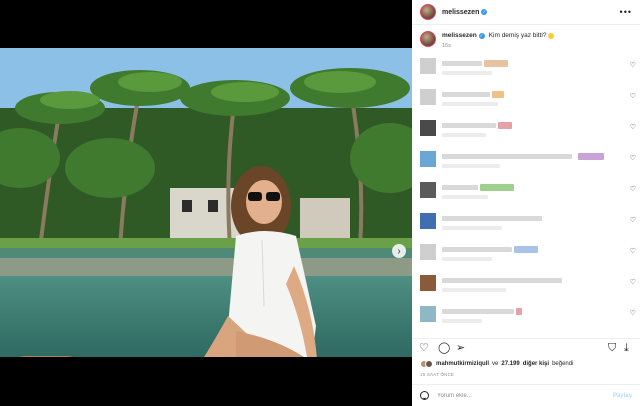 This screenshot has width=640, height=406. What do you see at coordinates (446, 46) in the screenshot?
I see `caption-time: 16s` at bounding box center [446, 46].